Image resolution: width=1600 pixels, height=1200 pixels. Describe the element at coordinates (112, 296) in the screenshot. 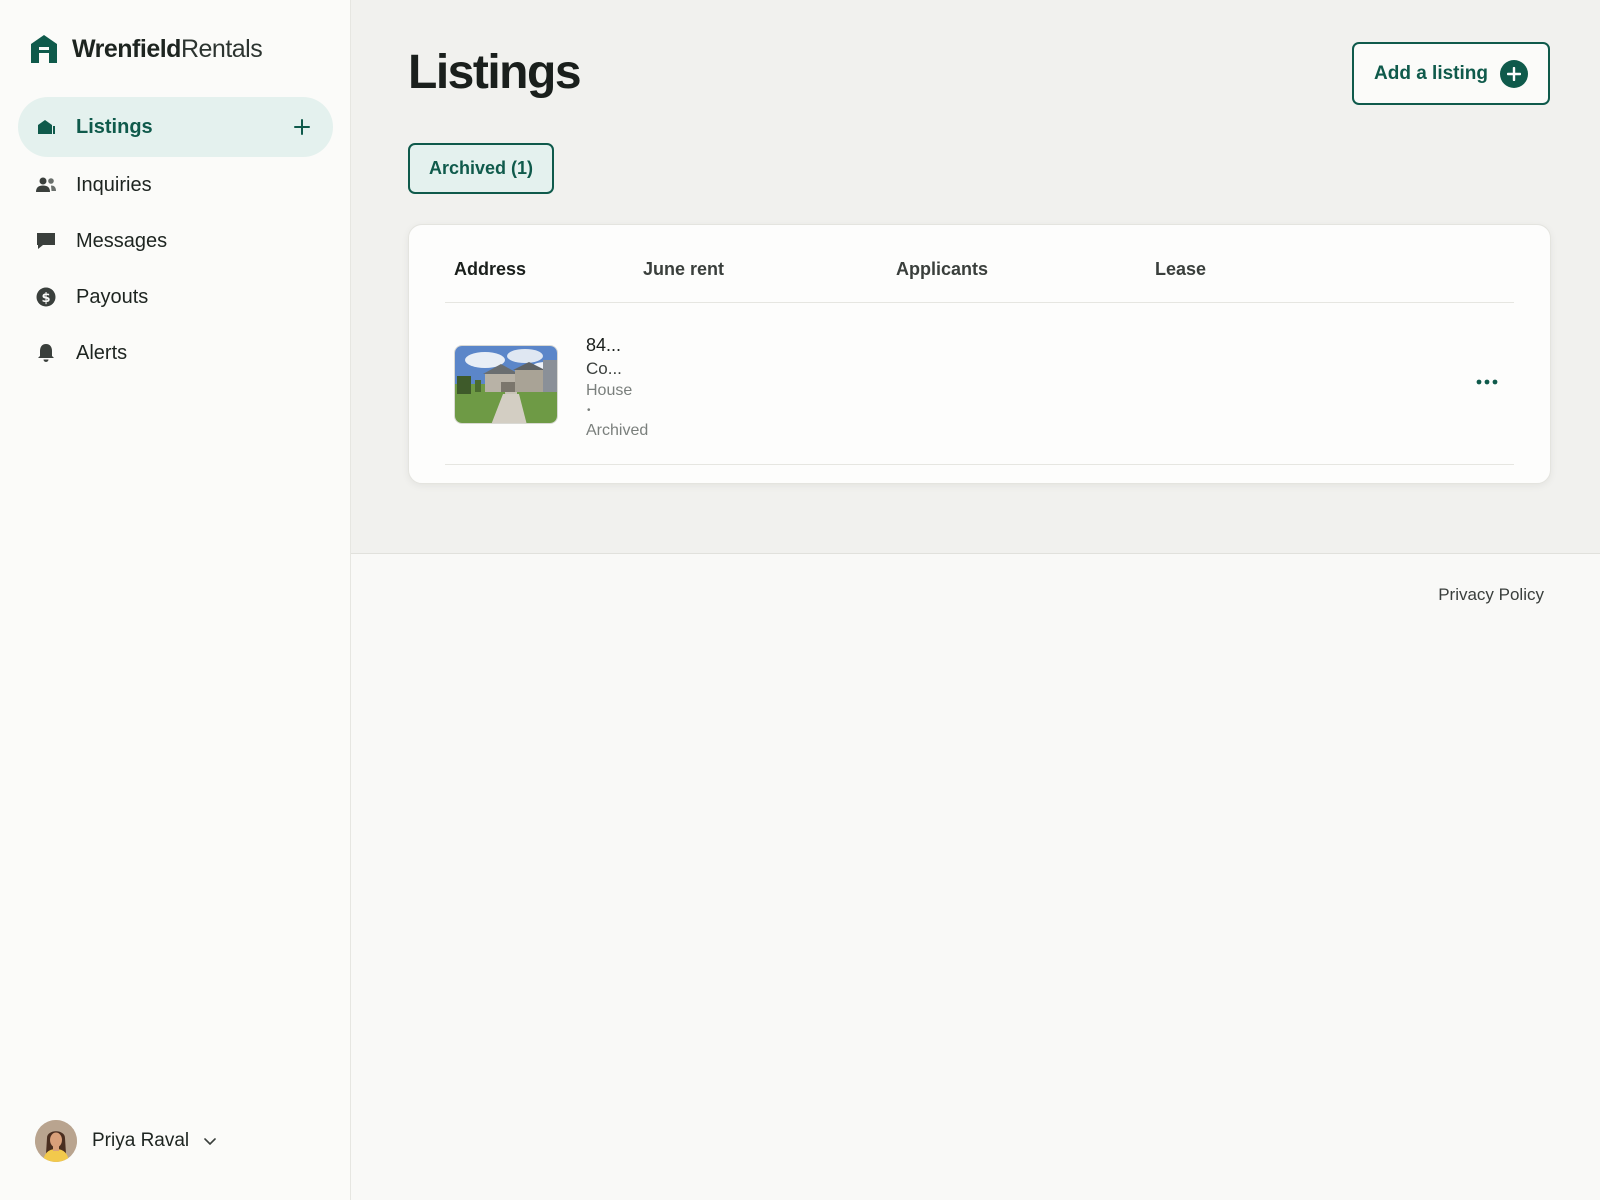

I see `sidebar-item-label: Payouts` at that location.